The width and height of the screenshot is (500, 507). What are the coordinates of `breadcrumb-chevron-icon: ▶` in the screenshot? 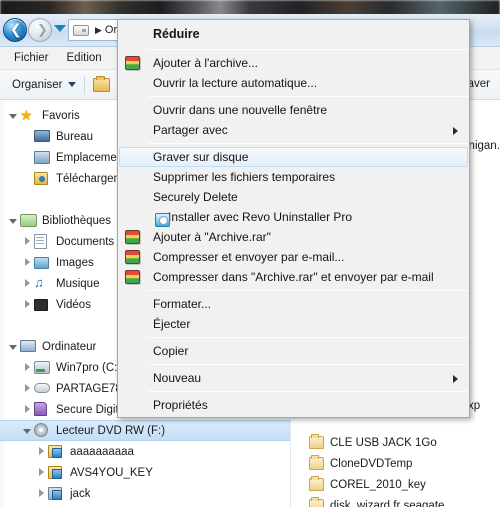 It's located at (98, 29).